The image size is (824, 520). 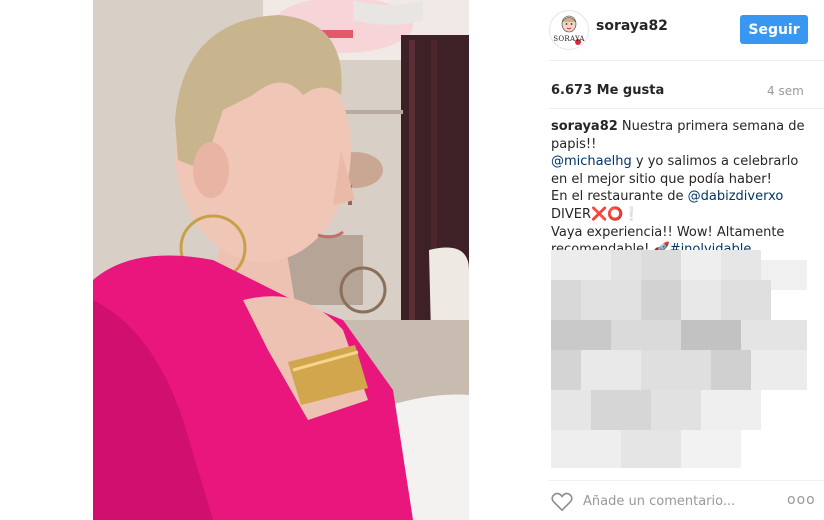 What do you see at coordinates (736, 196) in the screenshot?
I see `mention-dabizdiverxo: @dabizdiverxo` at bounding box center [736, 196].